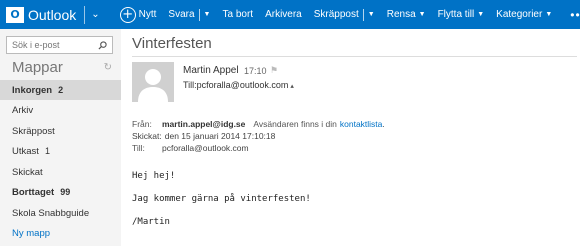 The image size is (580, 246). What do you see at coordinates (361, 124) in the screenshot?
I see `contact-list-link: kontaktlista` at bounding box center [361, 124].